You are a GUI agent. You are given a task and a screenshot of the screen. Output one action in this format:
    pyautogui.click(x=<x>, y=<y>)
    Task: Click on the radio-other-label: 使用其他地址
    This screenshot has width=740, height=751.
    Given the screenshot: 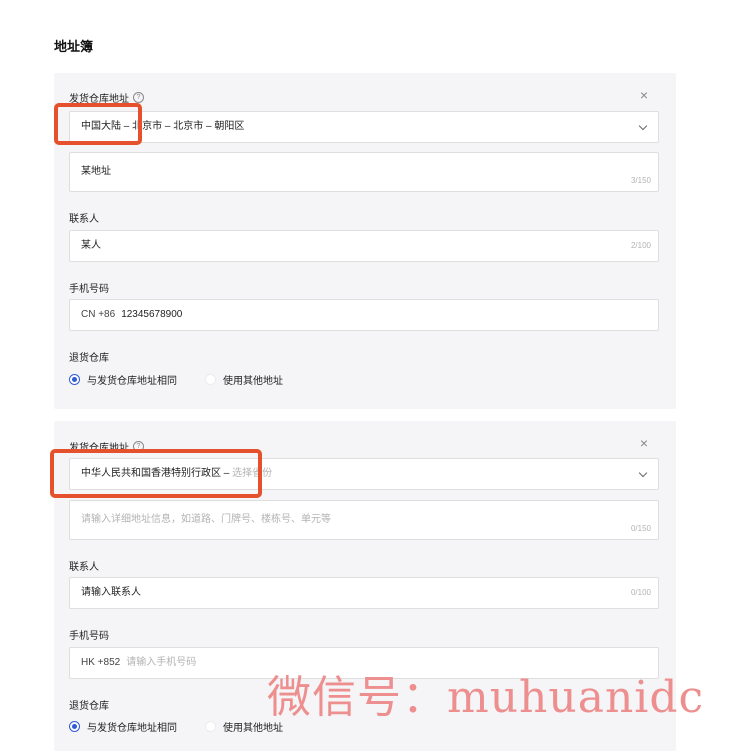 What is the action you would take?
    pyautogui.click(x=253, y=381)
    